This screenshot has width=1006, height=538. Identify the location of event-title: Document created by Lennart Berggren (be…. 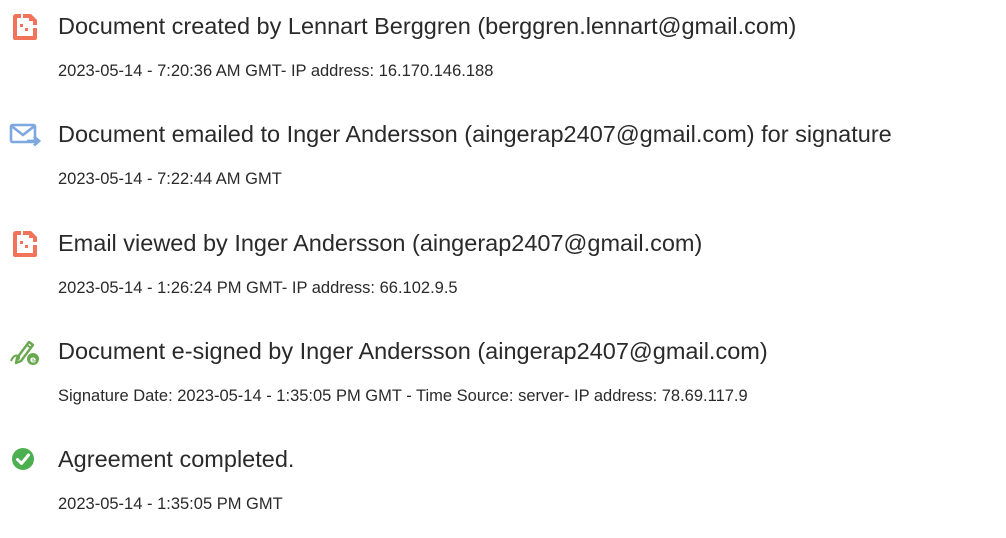
(427, 26).